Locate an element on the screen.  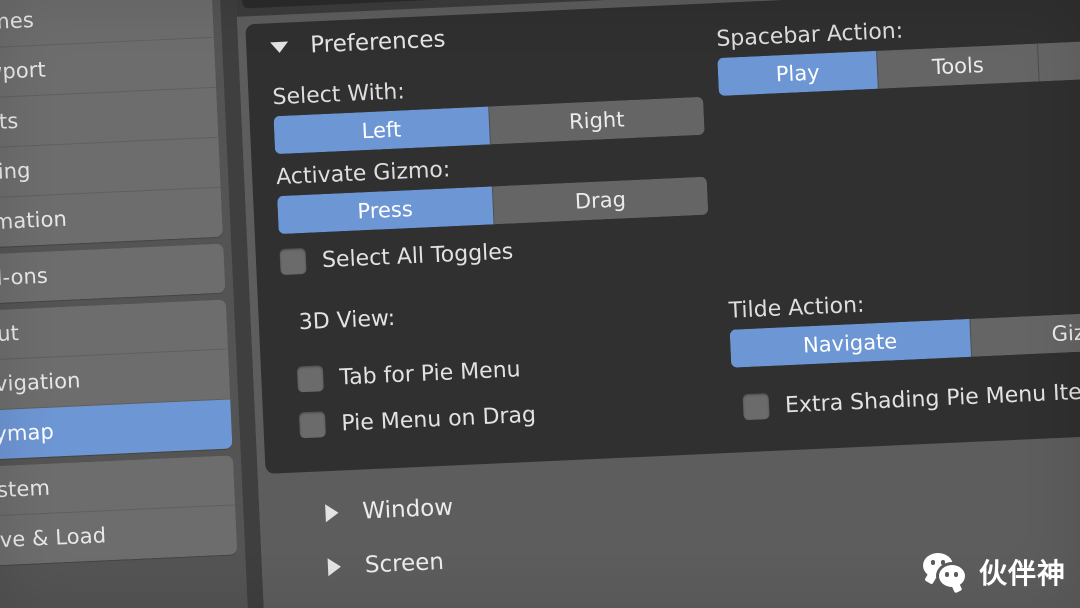
sidebar-group-system: System Save & Load is located at coordinates (119, 511).